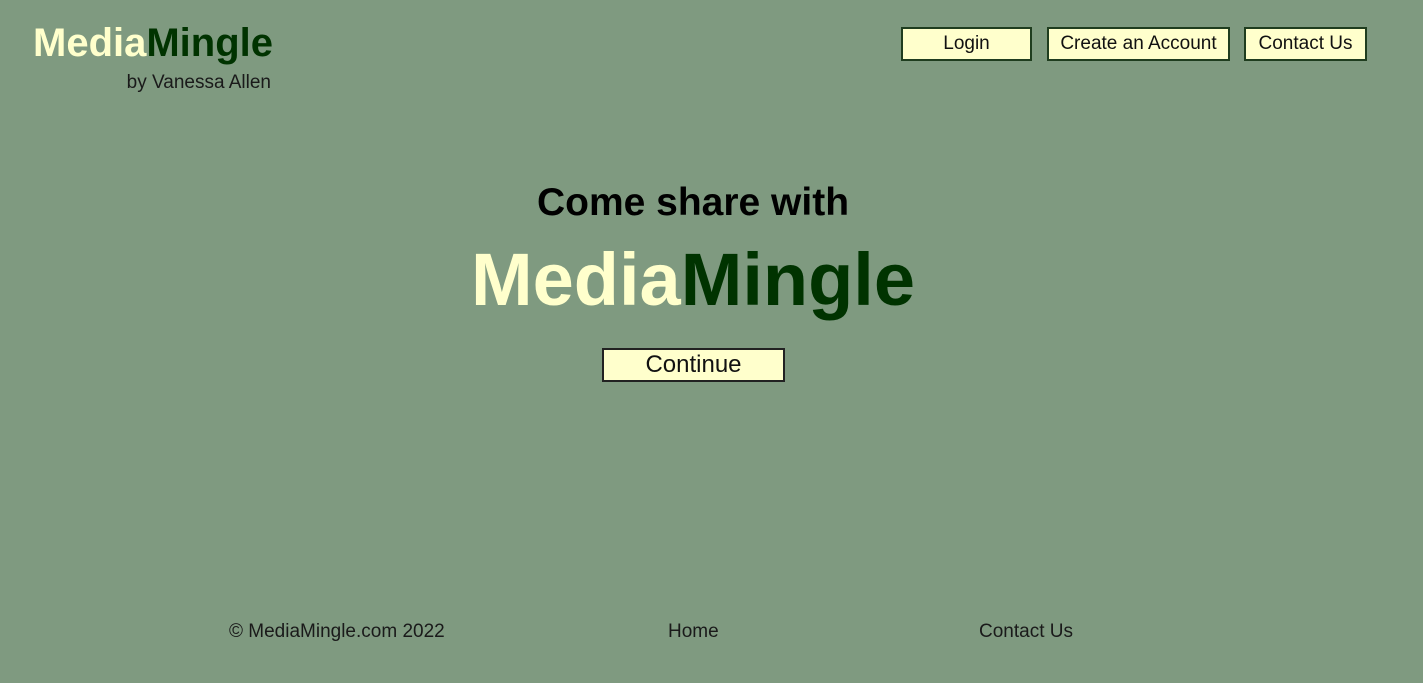  Describe the element at coordinates (198, 82) in the screenshot. I see `author-byline: by Vanessa Allen` at that location.